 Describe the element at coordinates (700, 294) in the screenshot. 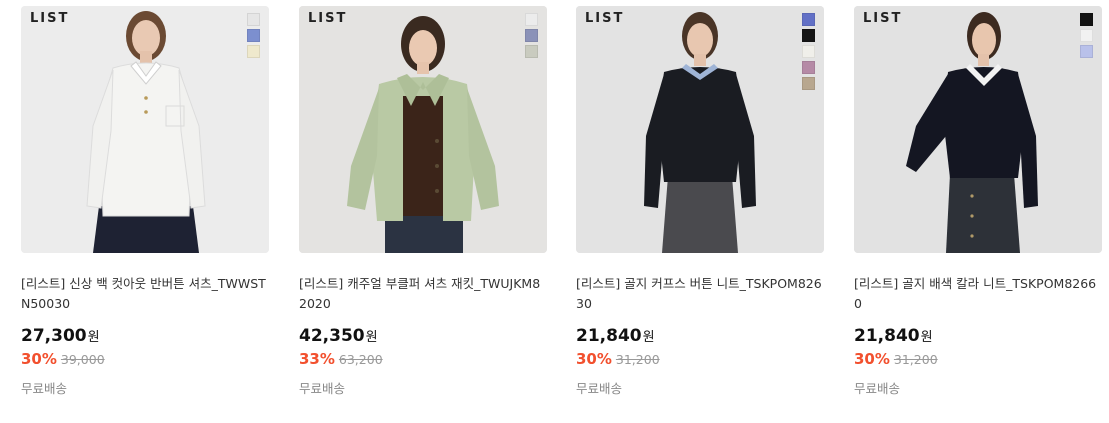

I see `product-title: [리스트] 골지 커프스 버튼 니트_TSKPOM82630` at that location.